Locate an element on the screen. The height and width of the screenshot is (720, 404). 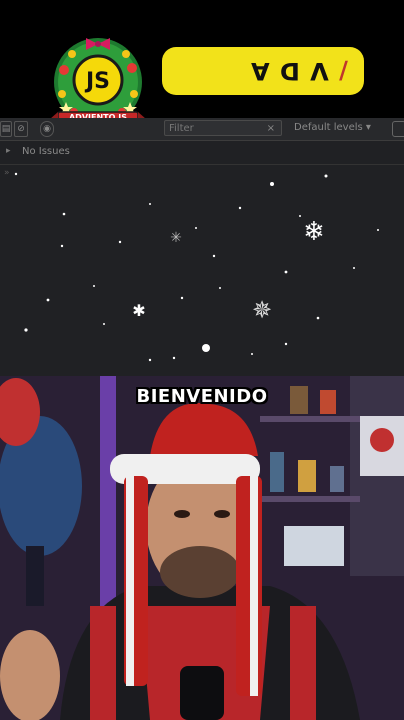
pill-text: / V D A is located at coordinates (299, 71).